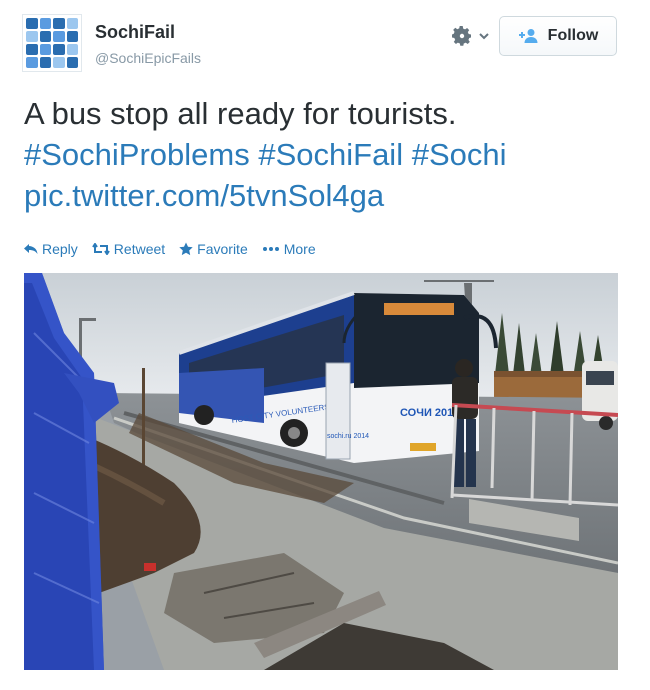 Image resolution: width=650 pixels, height=690 pixels. I want to click on retweet-action: Retweet, so click(128, 249).